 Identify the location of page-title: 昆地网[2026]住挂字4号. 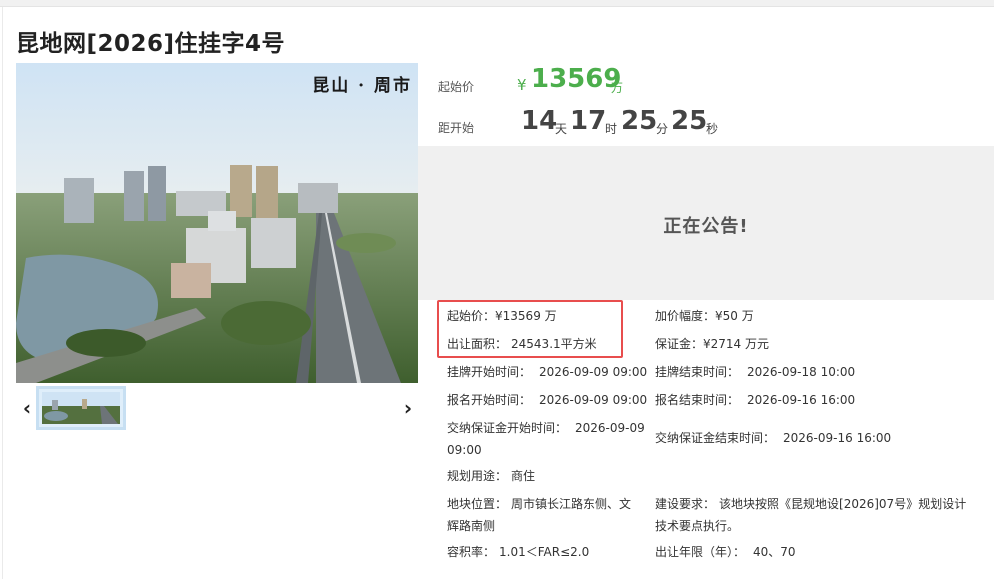
(151, 44).